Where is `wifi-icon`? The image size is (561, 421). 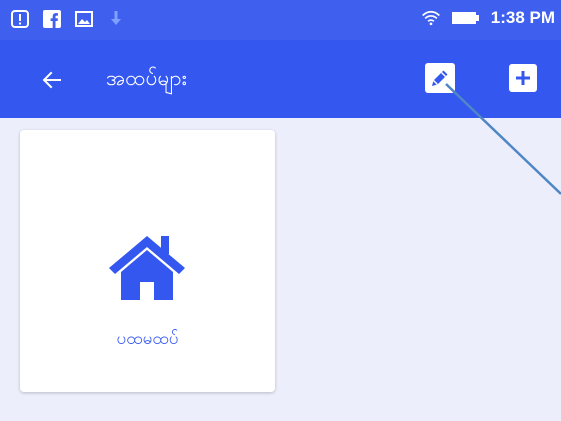
wifi-icon is located at coordinates (431, 18).